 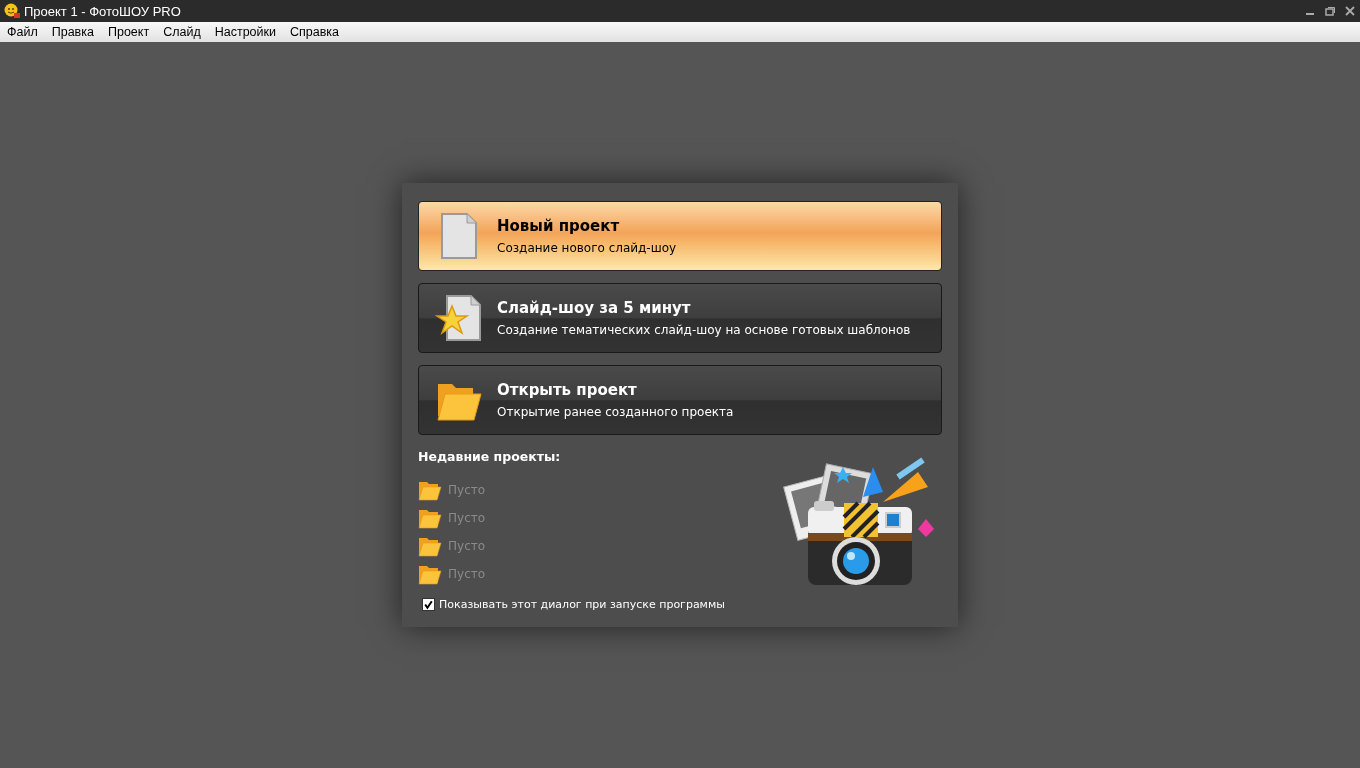 I want to click on menu-item: Правка, so click(x=74, y=32).